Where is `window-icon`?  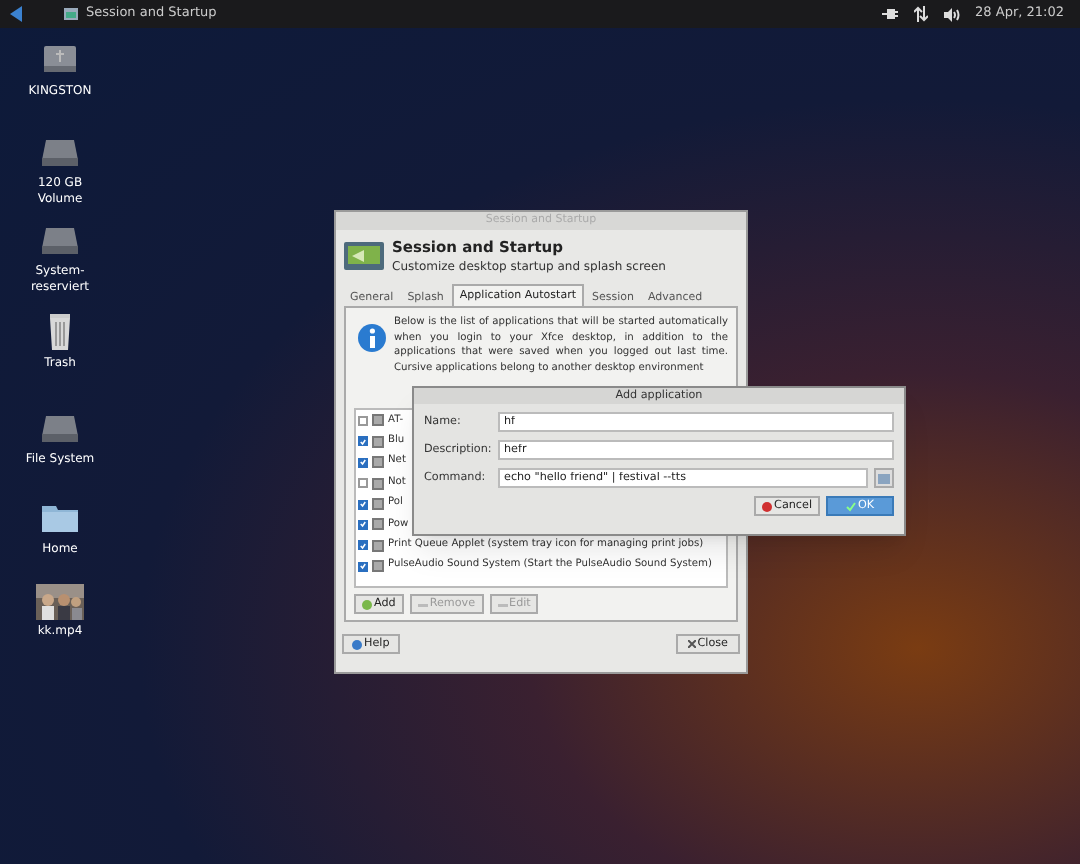
window-icon is located at coordinates (71, 14).